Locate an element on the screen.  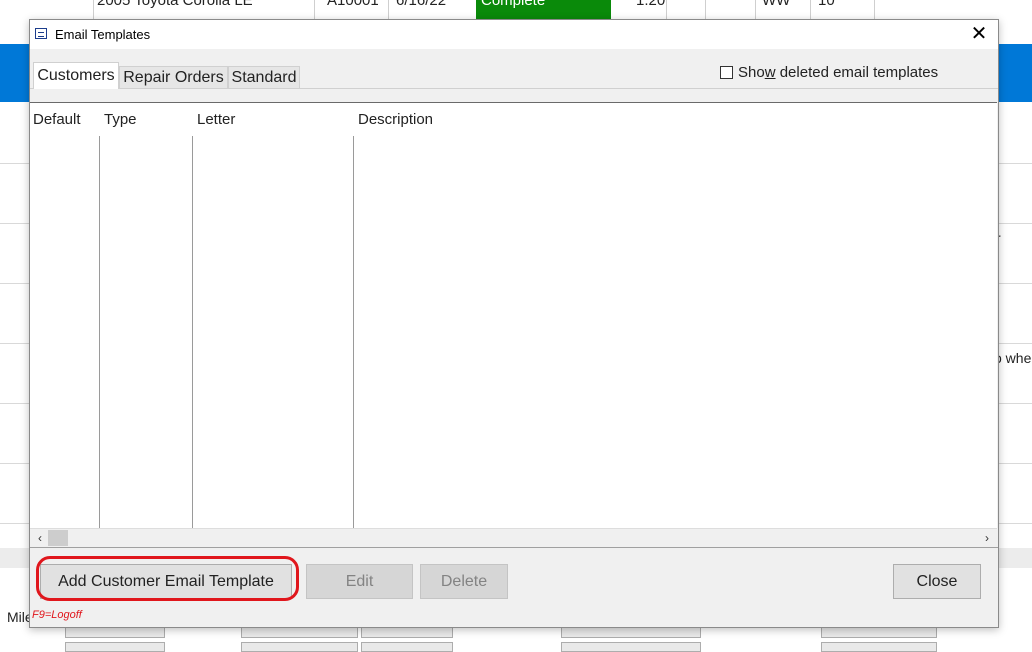
logoff-hint: F9=Logoff is located at coordinates (57, 615).